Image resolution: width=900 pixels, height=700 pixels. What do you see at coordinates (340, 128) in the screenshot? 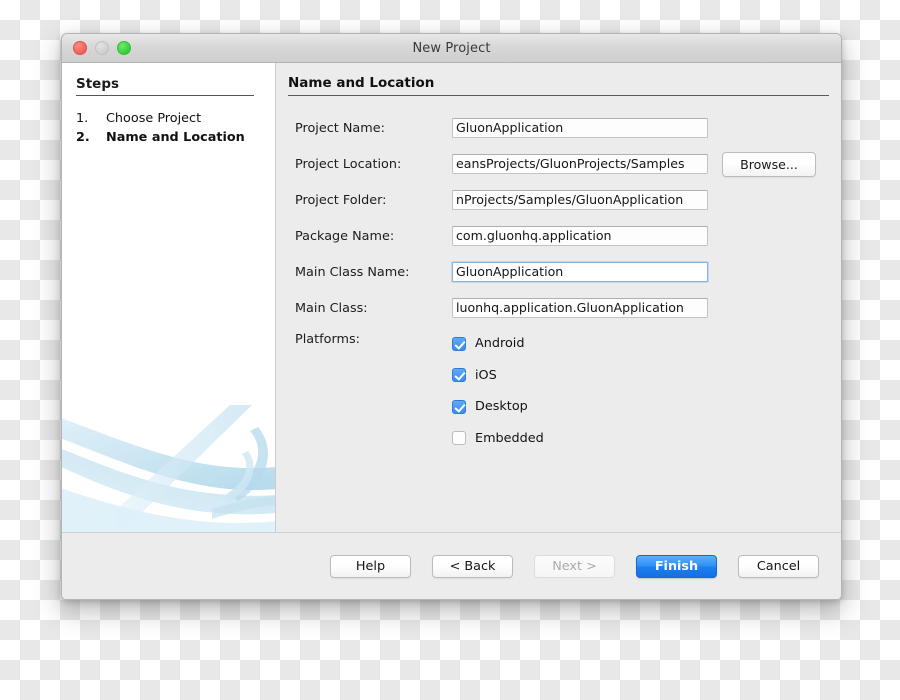
I see `project-name-label: Project Name:` at bounding box center [340, 128].